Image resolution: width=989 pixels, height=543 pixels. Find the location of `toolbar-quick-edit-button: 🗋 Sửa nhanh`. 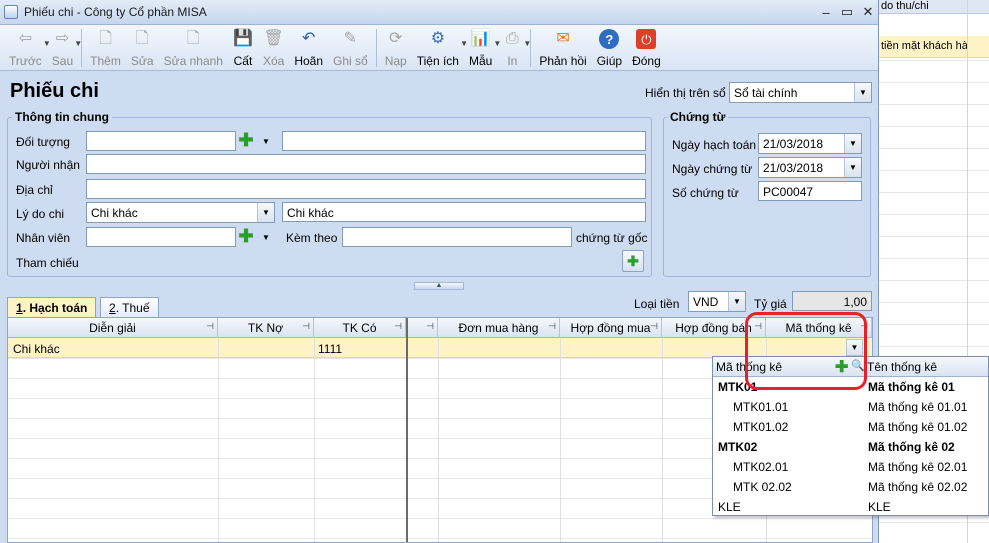

toolbar-quick-edit-button: 🗋 Sửa nhanh is located at coordinates (193, 48).